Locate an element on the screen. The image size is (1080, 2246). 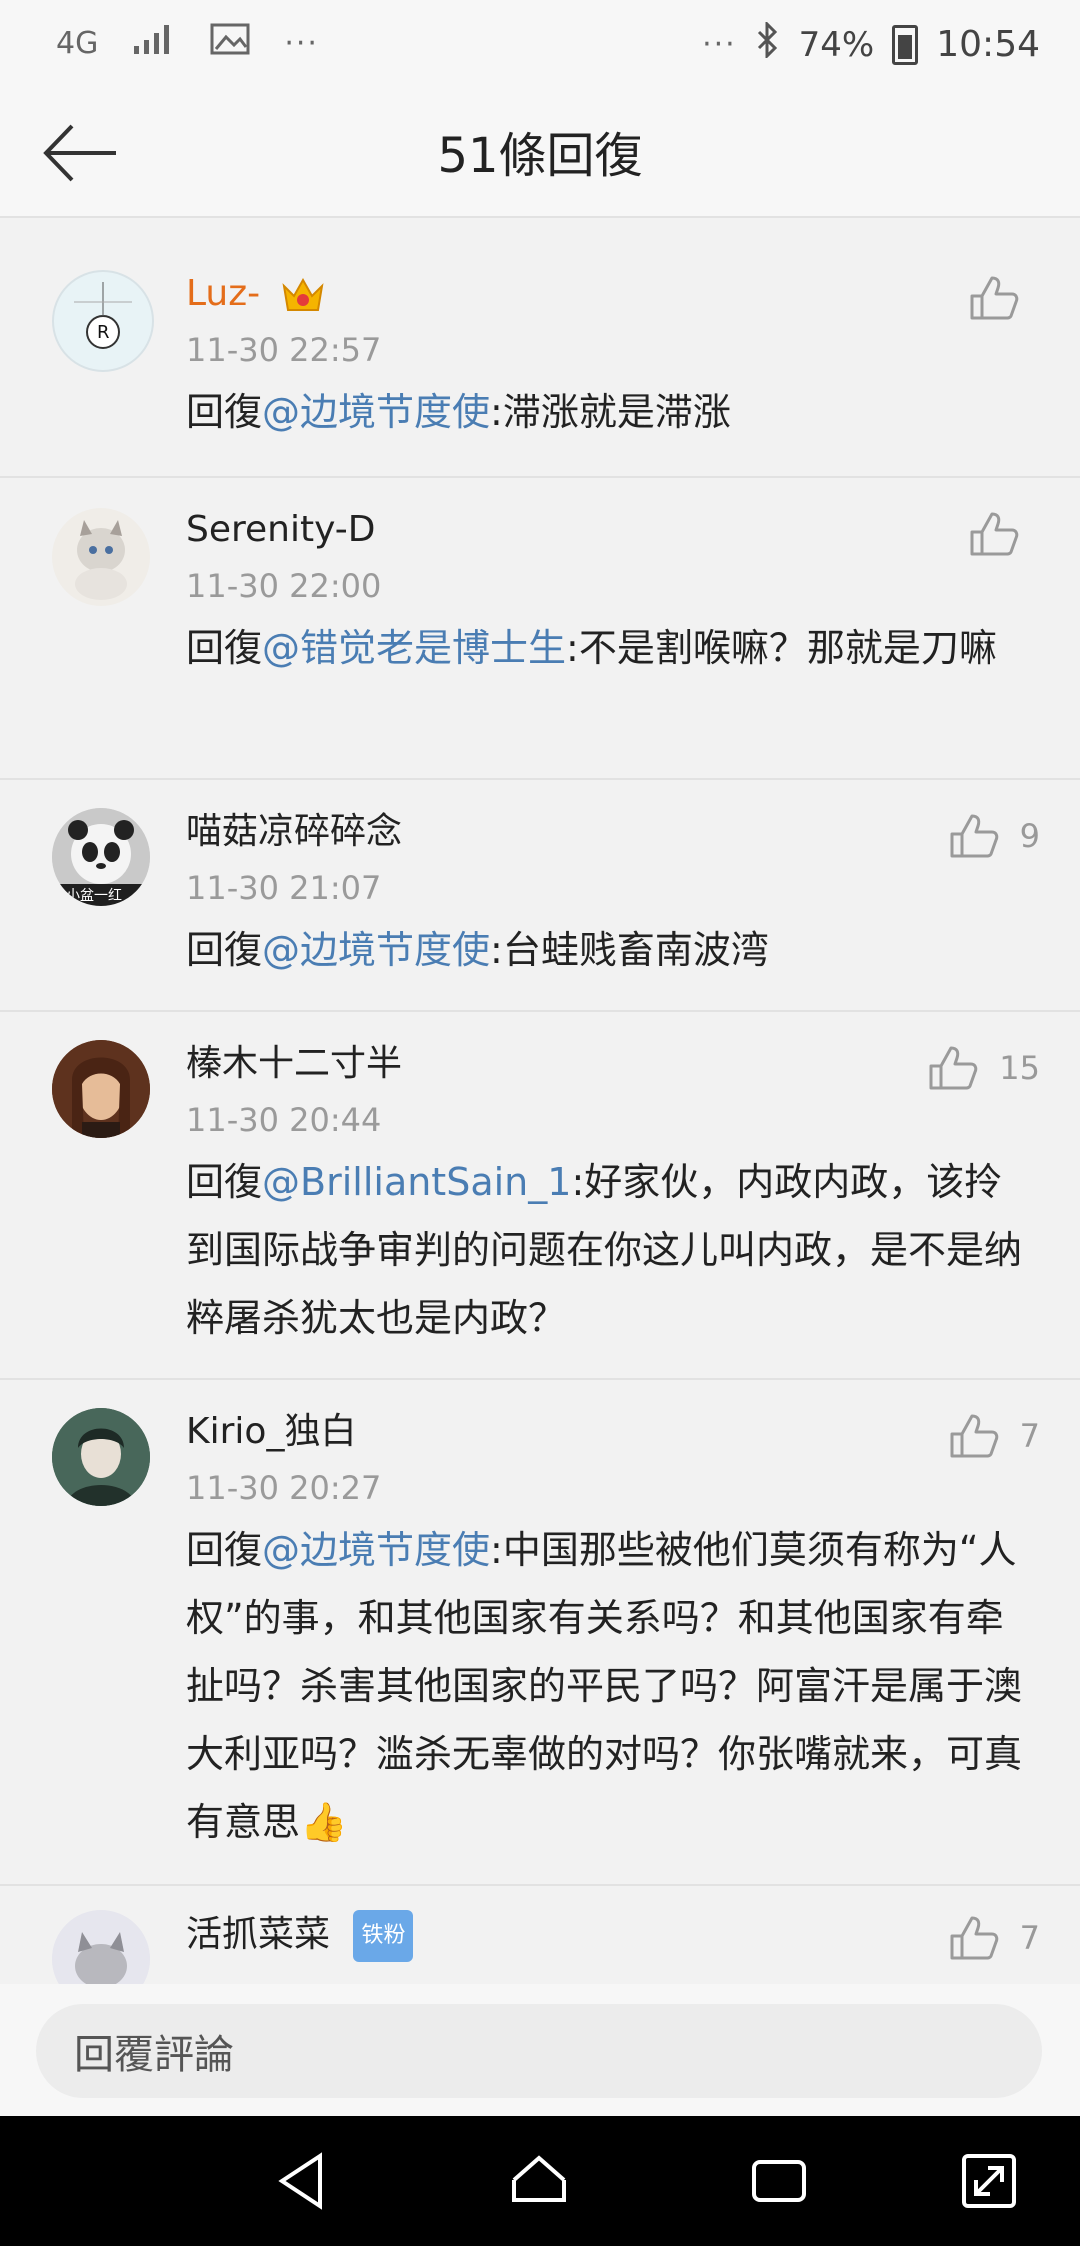
like-button: 9 is located at coordinates (994, 836).